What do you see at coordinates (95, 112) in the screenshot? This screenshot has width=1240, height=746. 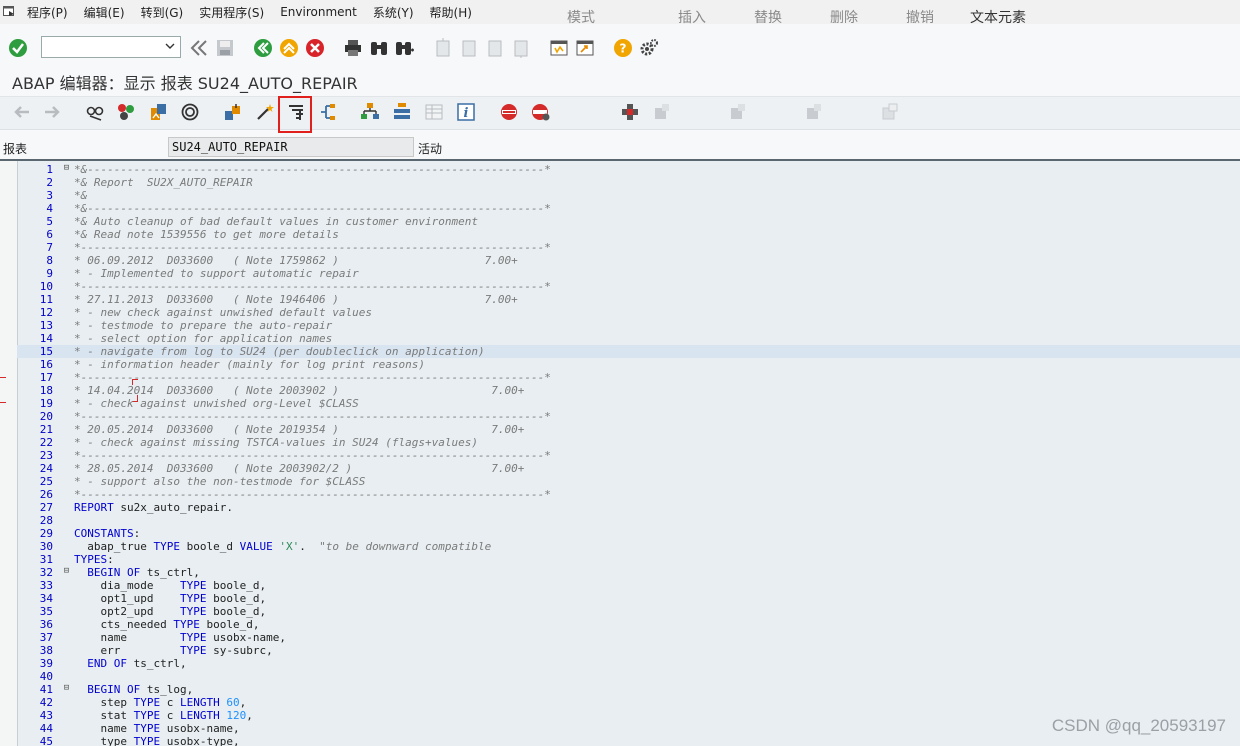 I see `display-change-icon` at bounding box center [95, 112].